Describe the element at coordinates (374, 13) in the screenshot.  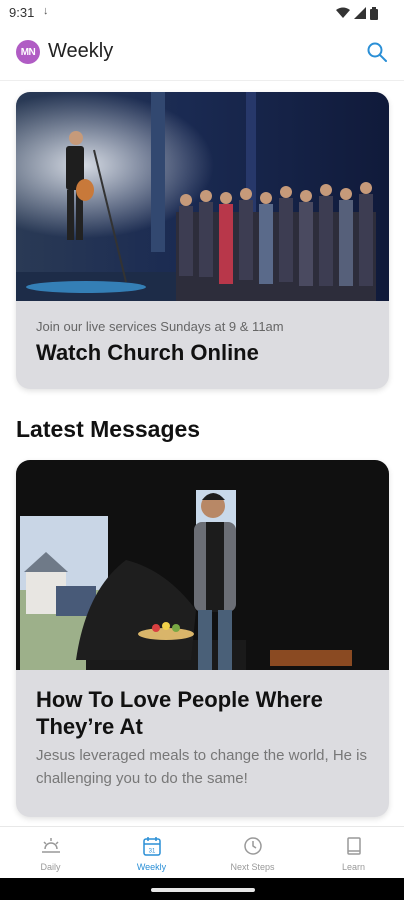
I see `battery-icon` at that location.